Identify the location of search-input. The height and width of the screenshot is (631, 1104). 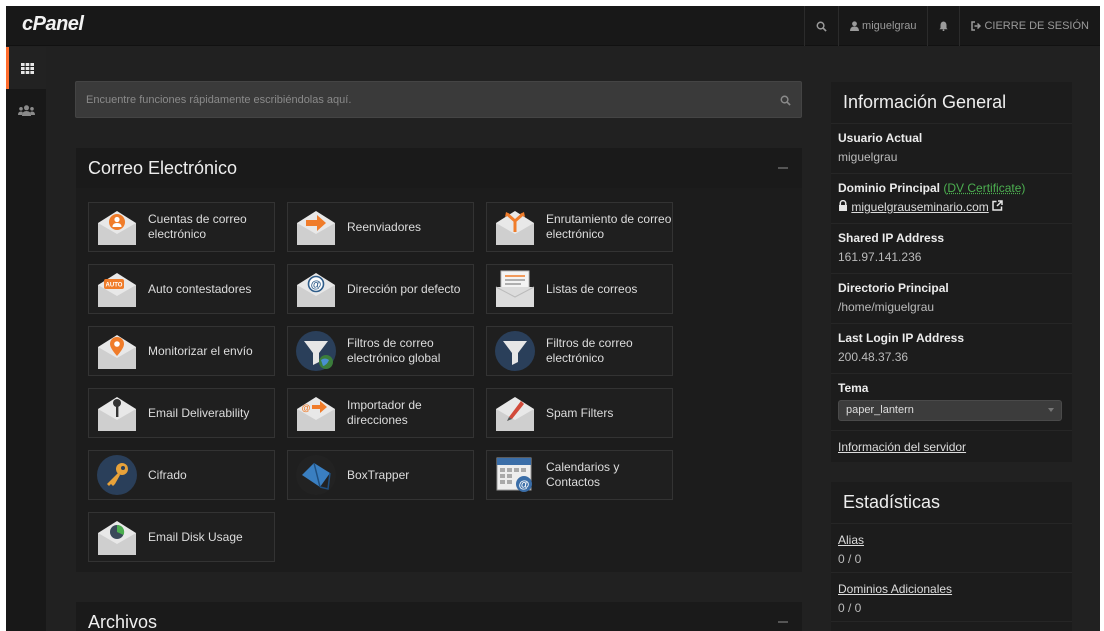
(438, 99).